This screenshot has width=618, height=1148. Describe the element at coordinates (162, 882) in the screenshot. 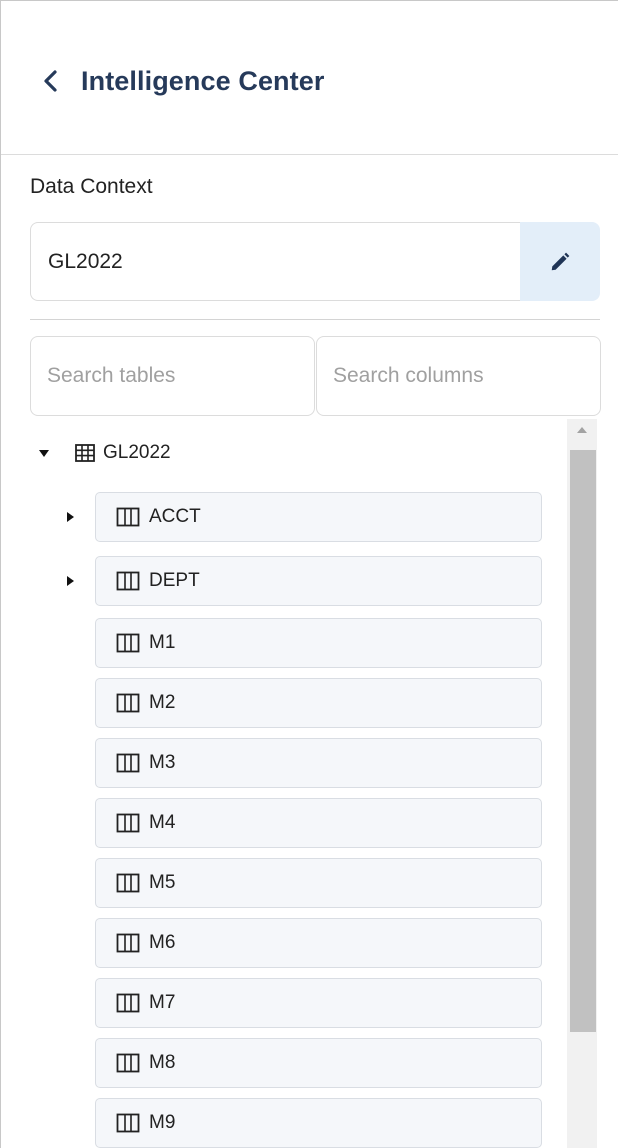

I see `column-label: M5` at that location.